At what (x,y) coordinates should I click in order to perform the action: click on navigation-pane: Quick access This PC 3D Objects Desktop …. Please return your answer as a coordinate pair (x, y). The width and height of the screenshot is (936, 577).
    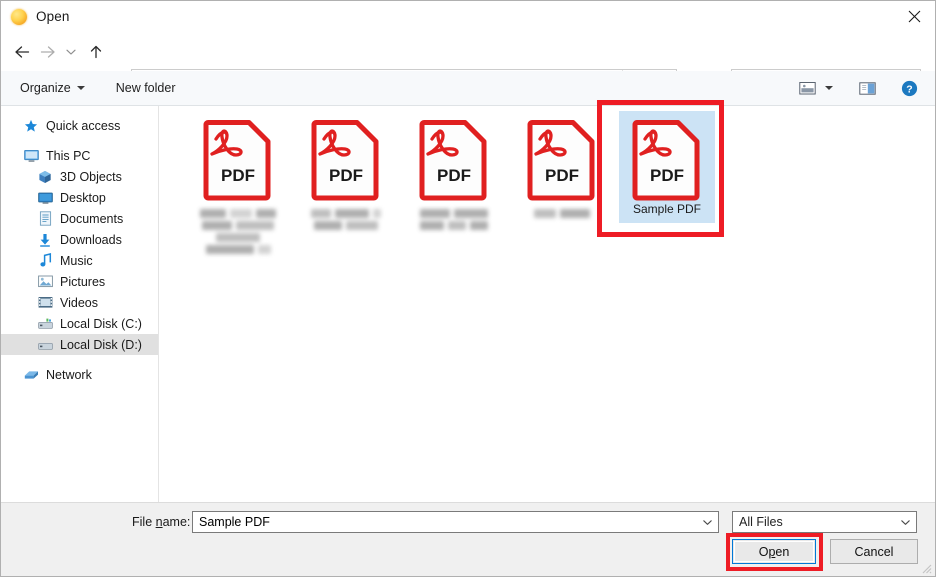
    Looking at the image, I should click on (80, 304).